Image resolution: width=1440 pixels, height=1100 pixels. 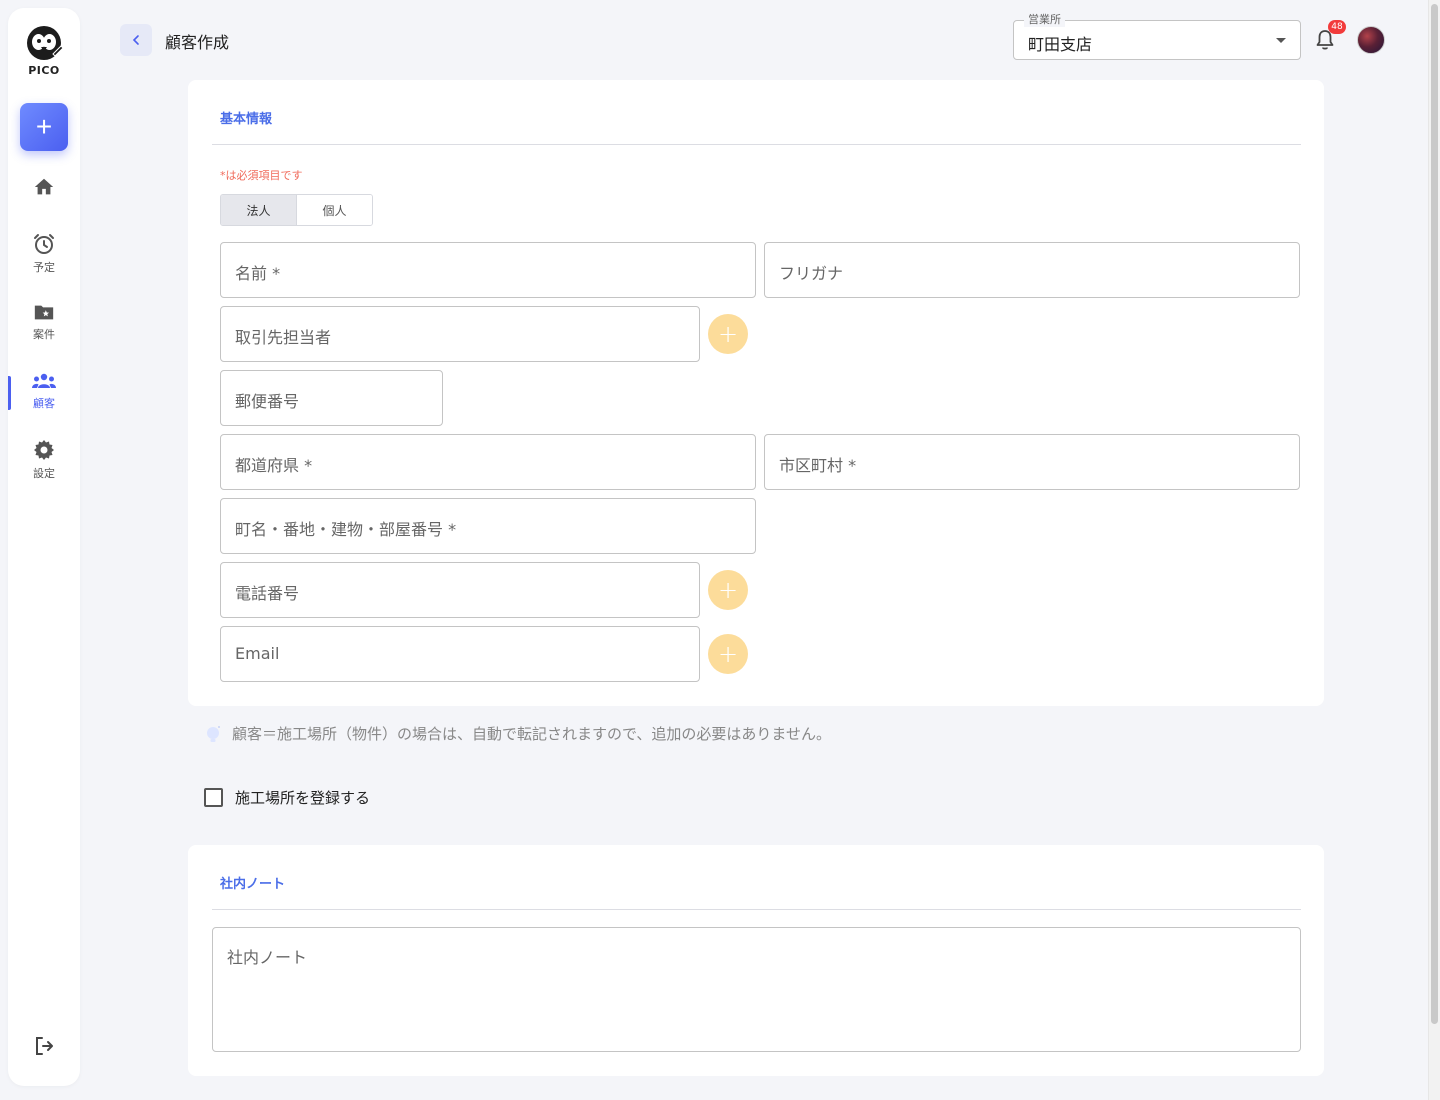 I want to click on caret-down-icon, so click(x=1281, y=40).